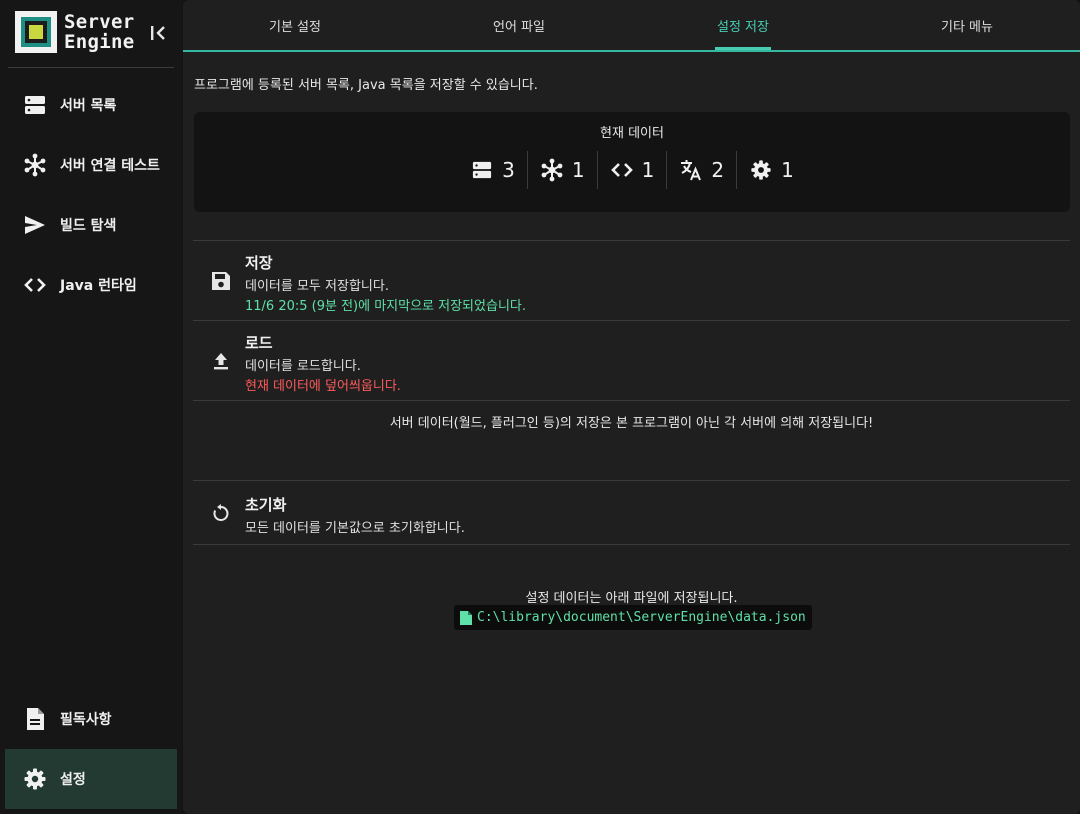 Image resolution: width=1080 pixels, height=814 pixels. What do you see at coordinates (110, 166) in the screenshot?
I see `sidebar-item-label: 서버 연결 테스트` at bounding box center [110, 166].